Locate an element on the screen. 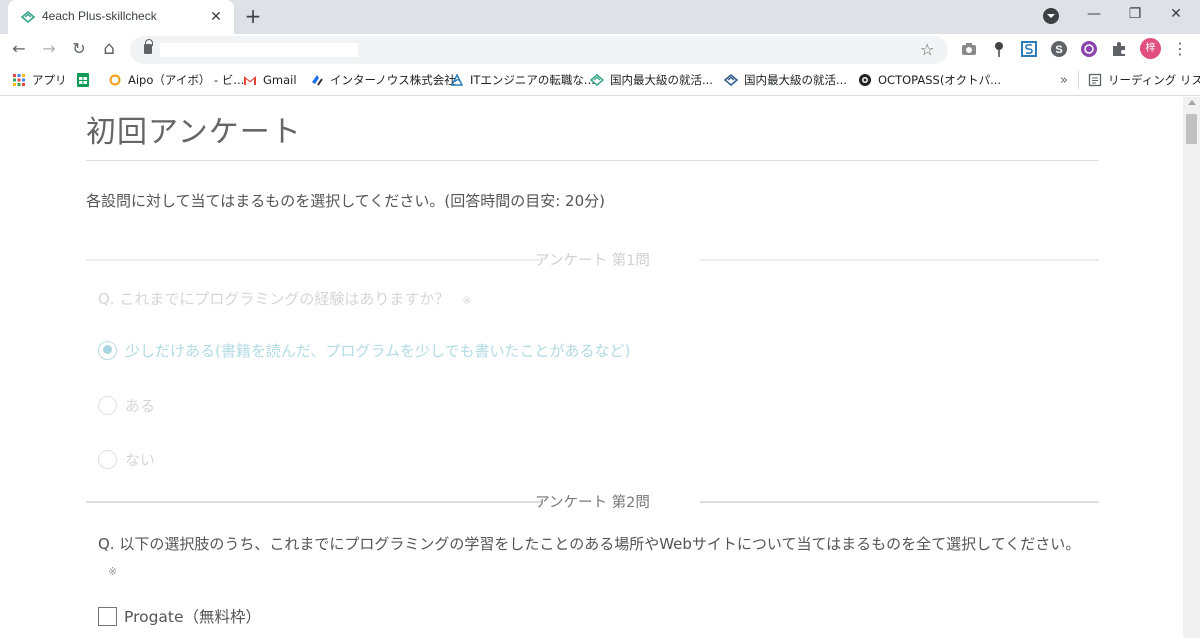  bookmark-internous: インターノウス株式会社 is located at coordinates (383, 80).